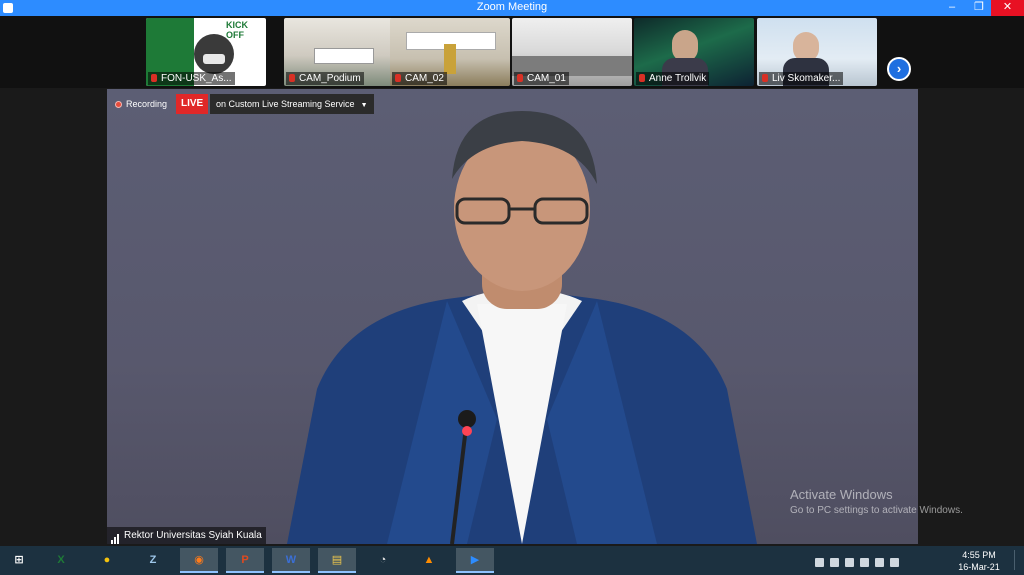 The image size is (1024, 575). I want to click on powerpoint-icon: P, so click(245, 560).